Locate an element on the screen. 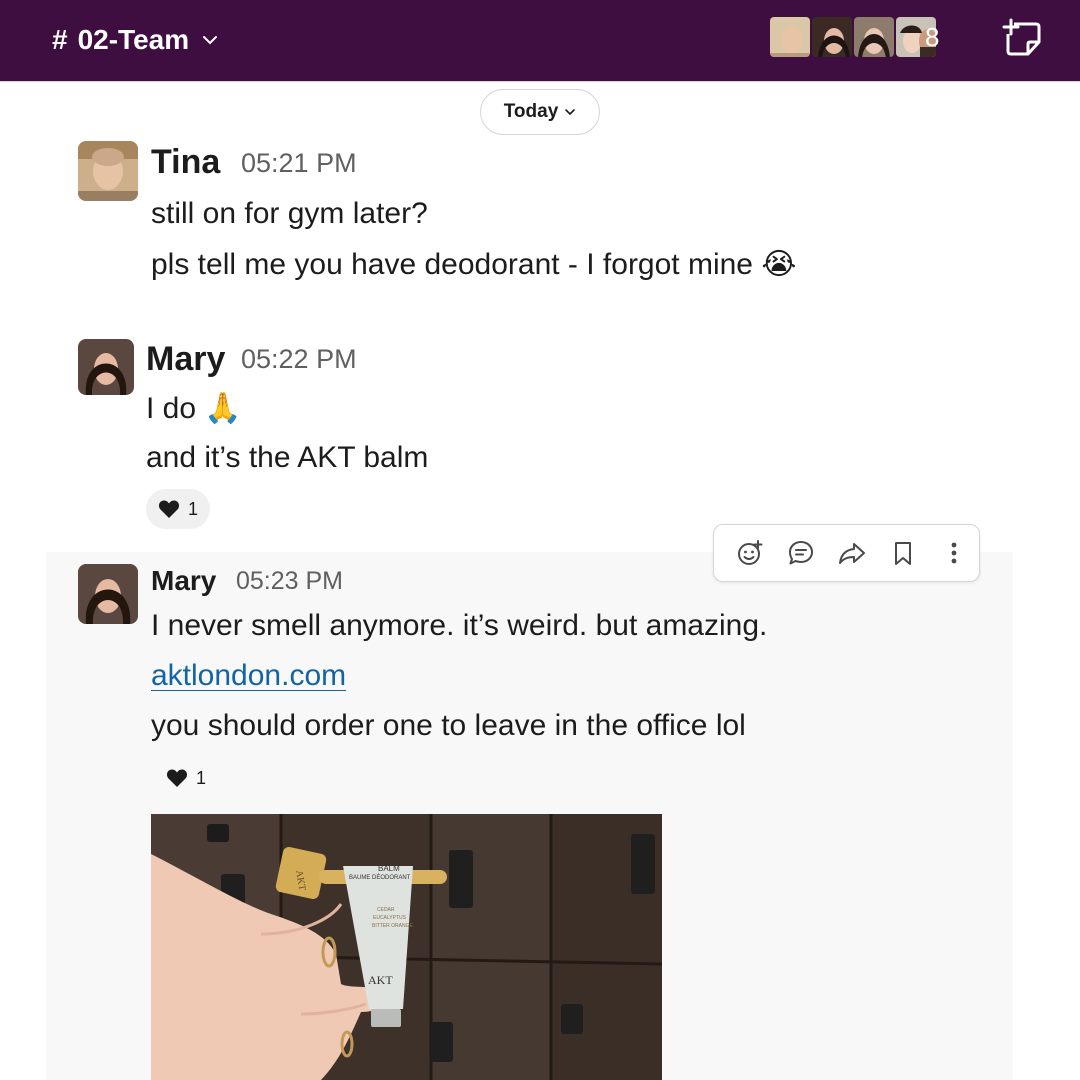 This screenshot has height=1080, width=1080. add-reaction-button is located at coordinates (749, 553).